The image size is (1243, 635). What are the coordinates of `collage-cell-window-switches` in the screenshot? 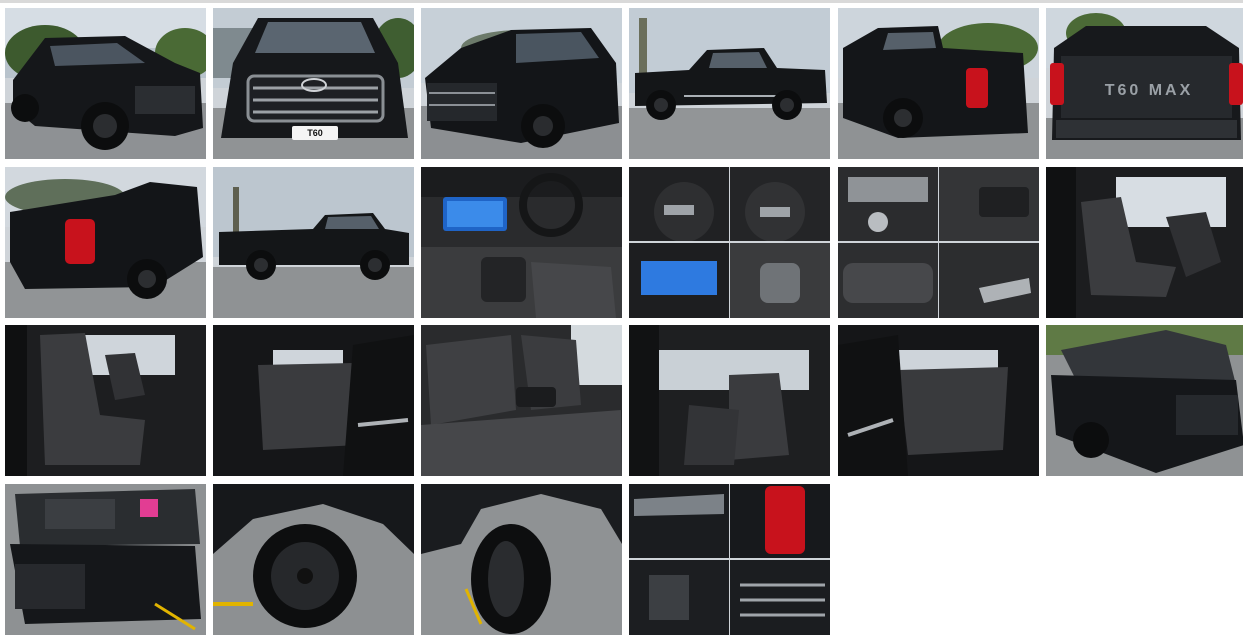 It's located at (989, 204).